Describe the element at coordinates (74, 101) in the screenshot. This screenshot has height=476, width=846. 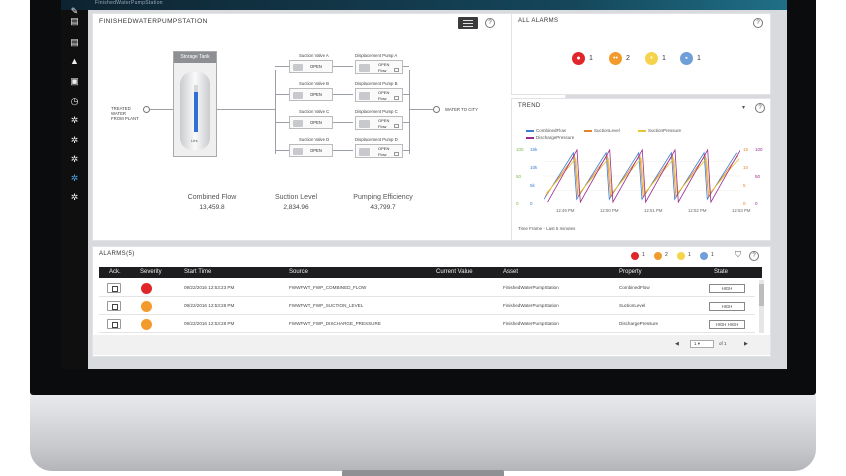
I see `clock-icon: ◷` at that location.